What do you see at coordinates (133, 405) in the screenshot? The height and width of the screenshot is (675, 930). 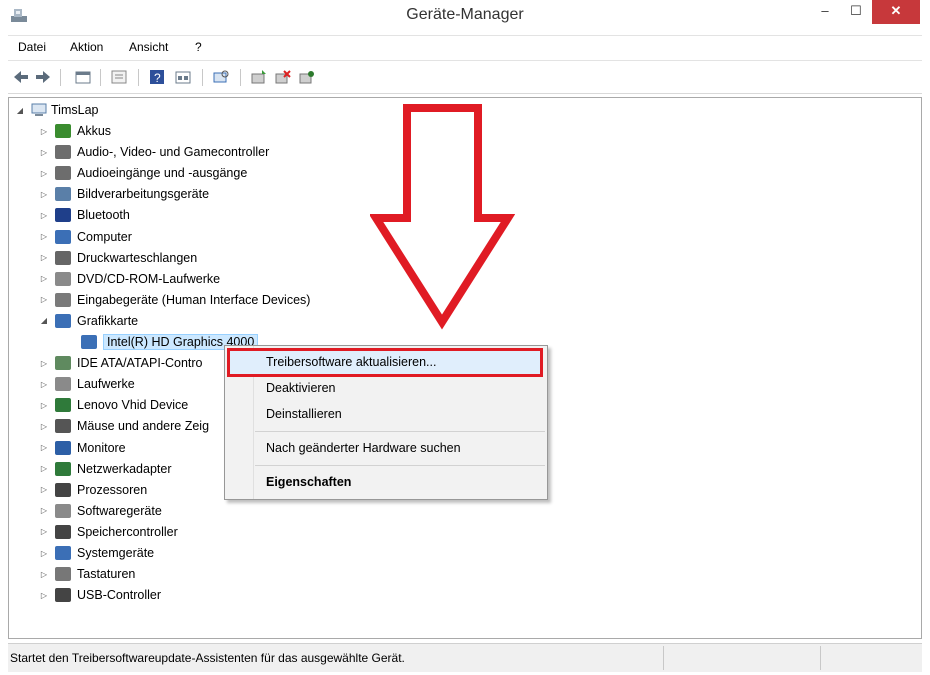 I see `tree-item-label: Lenovo Vhid Device` at bounding box center [133, 405].